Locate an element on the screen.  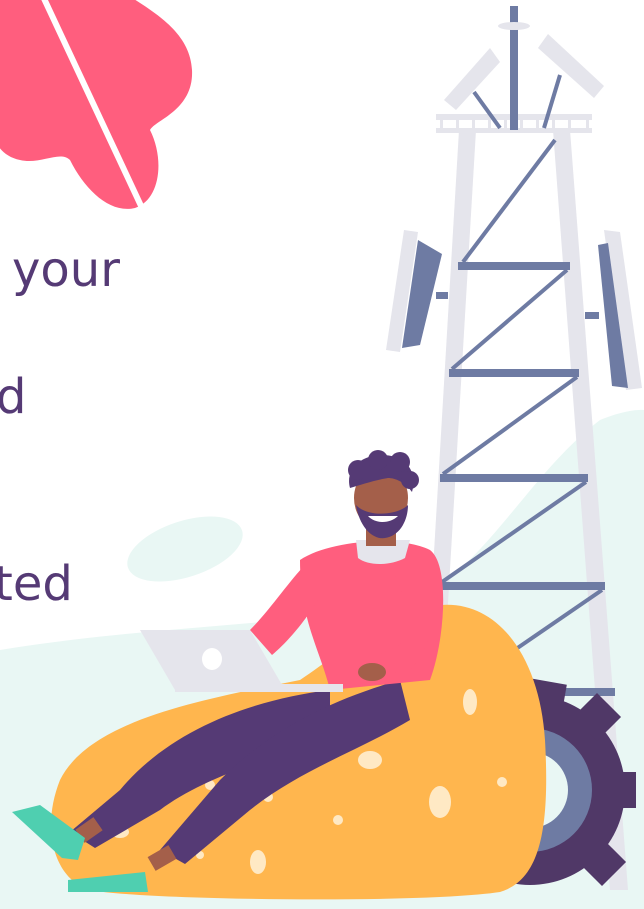
leaf-icon is located at coordinates (96, 105).